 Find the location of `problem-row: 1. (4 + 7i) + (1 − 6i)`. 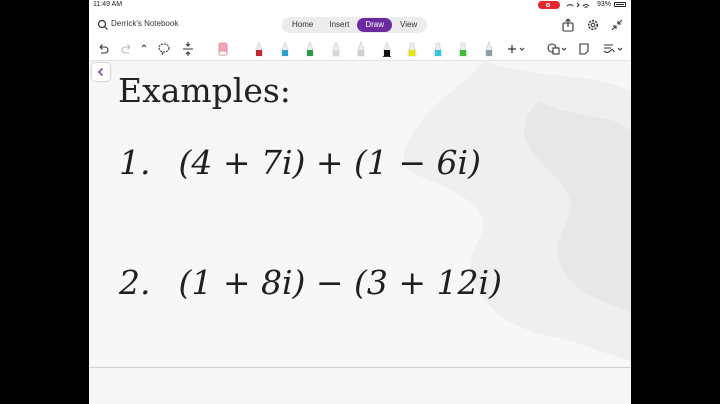

problem-row: 1. (4 + 7i) + (1 − 6i) is located at coordinates (300, 162).